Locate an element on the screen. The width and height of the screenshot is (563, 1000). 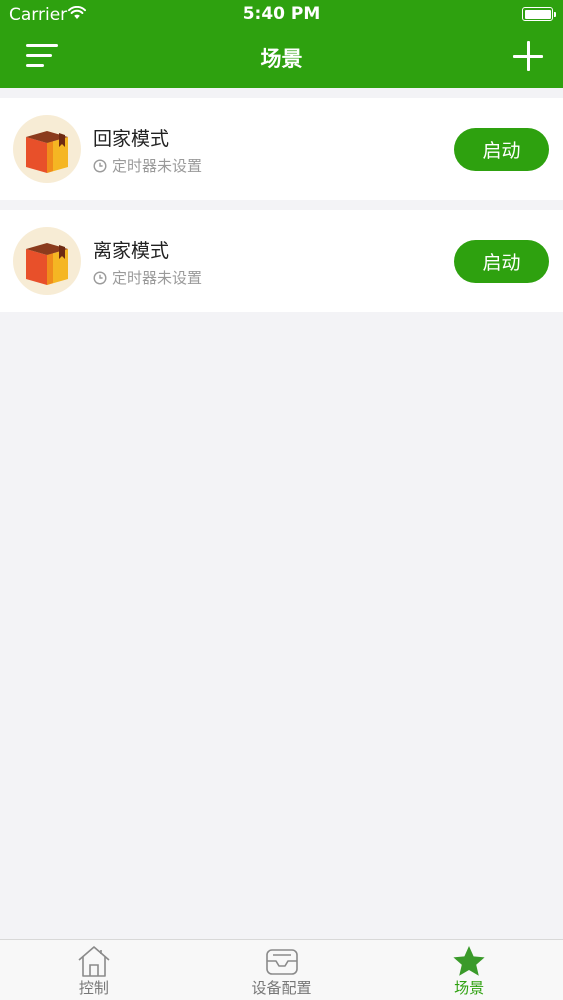
tab-bar: 控制 设备配置 场景 is located at coordinates (281, 969).